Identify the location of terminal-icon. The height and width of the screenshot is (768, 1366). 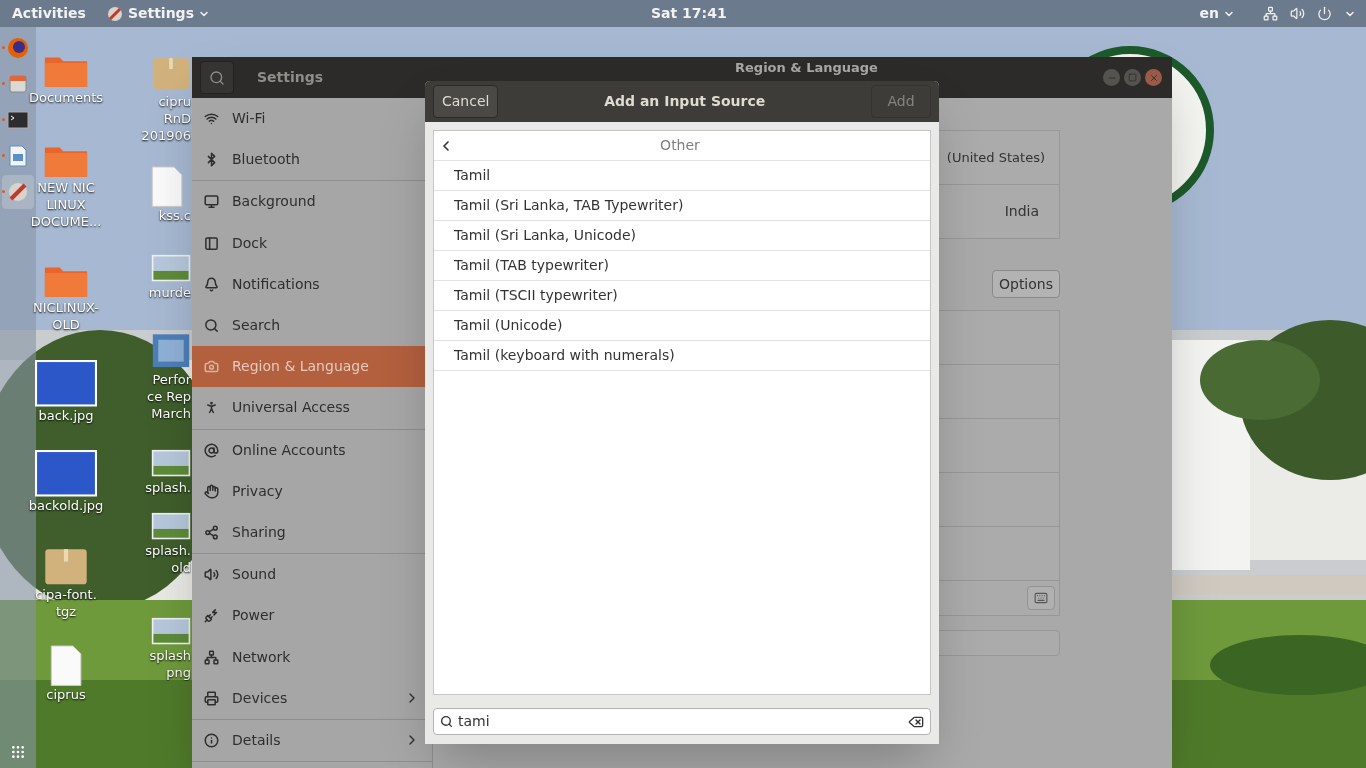
(18, 120).